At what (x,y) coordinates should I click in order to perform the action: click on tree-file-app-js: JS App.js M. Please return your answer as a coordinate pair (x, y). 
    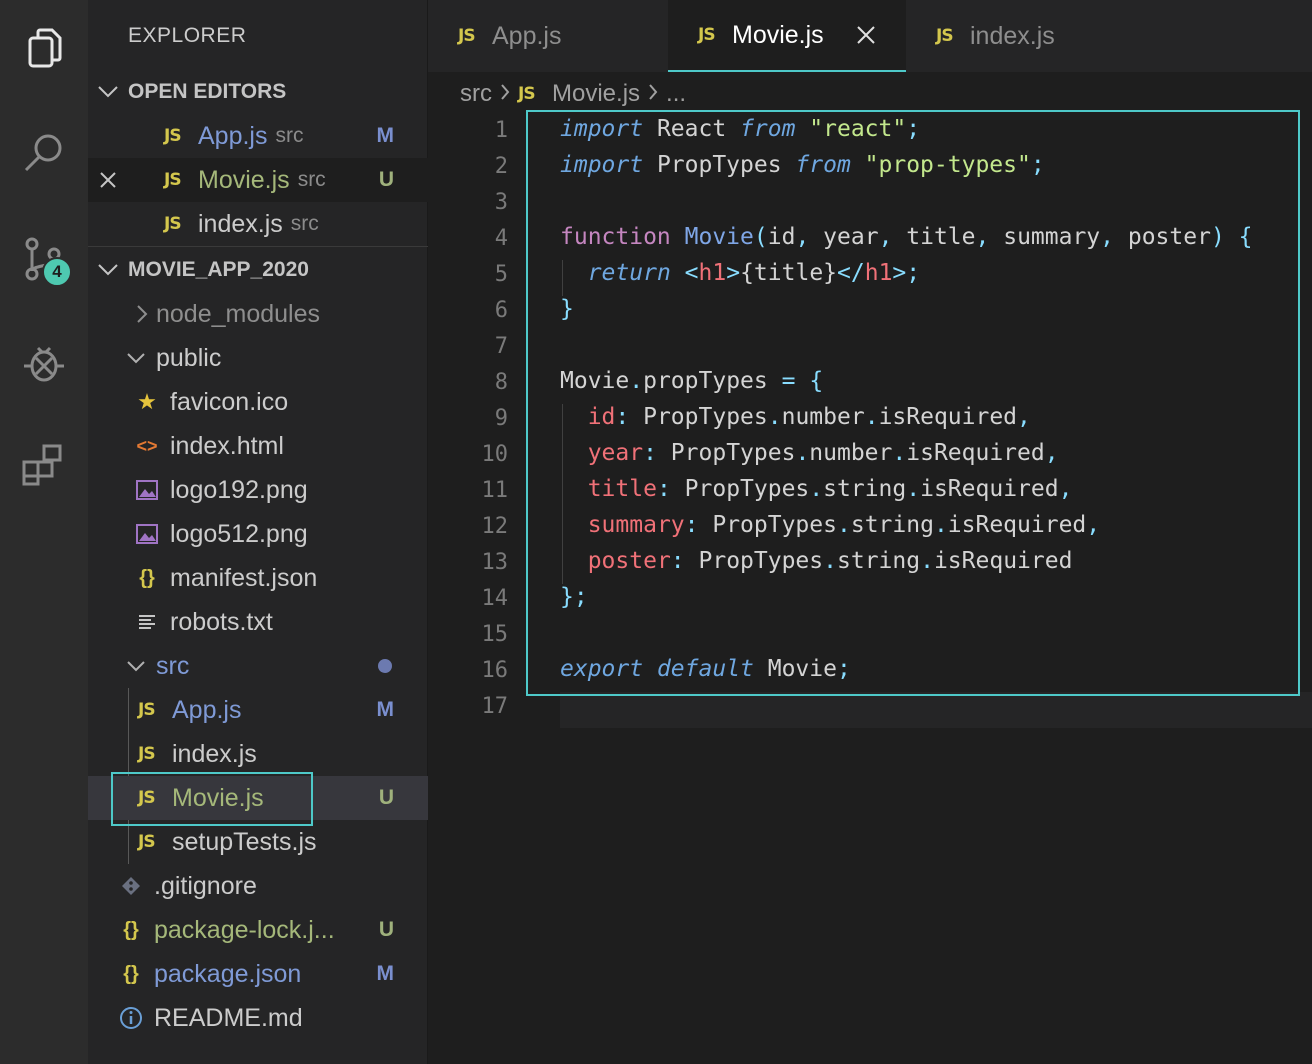
    Looking at the image, I should click on (258, 710).